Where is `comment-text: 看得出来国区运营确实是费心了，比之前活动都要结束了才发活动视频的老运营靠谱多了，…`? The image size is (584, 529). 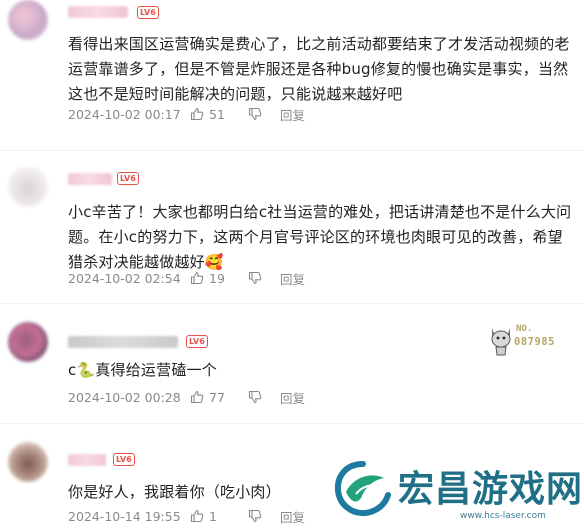 comment-text: 看得出来国区运营确实是费心了，比之前活动都要结束了才发活动视频的老运营靠谱多了，… is located at coordinates (319, 69).